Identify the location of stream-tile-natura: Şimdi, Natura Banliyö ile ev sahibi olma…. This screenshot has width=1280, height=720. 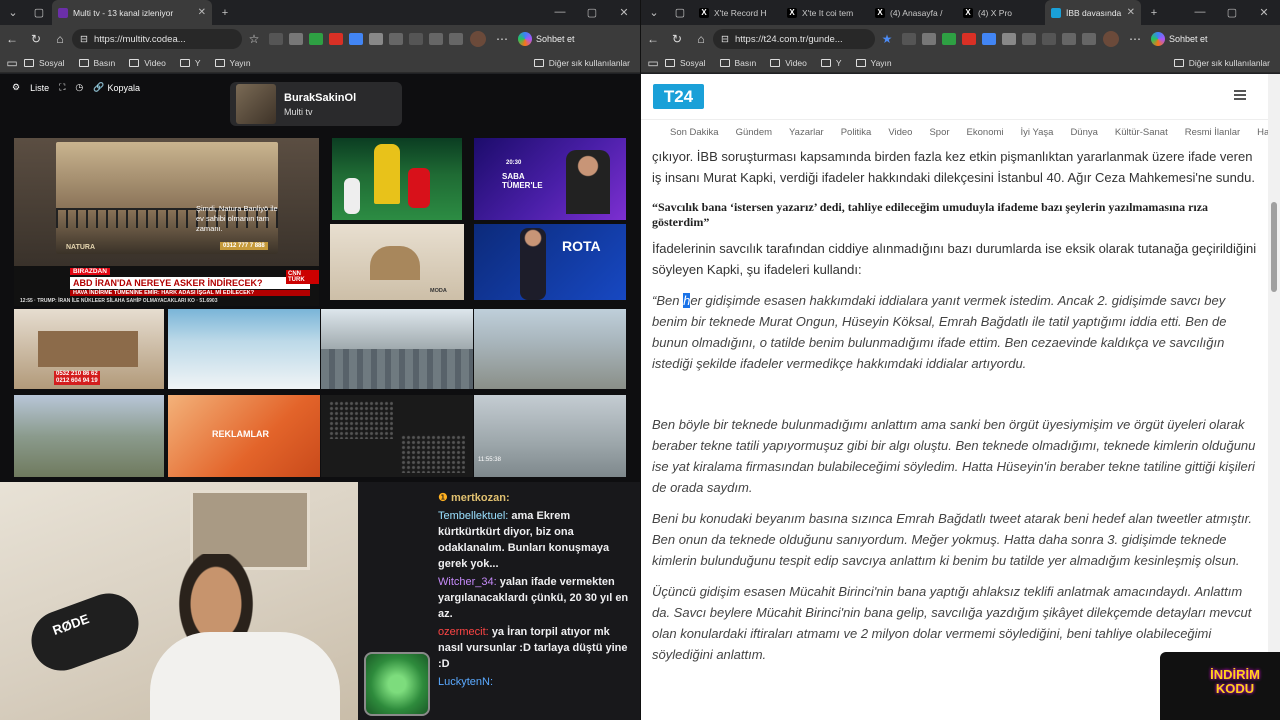
(166, 222).